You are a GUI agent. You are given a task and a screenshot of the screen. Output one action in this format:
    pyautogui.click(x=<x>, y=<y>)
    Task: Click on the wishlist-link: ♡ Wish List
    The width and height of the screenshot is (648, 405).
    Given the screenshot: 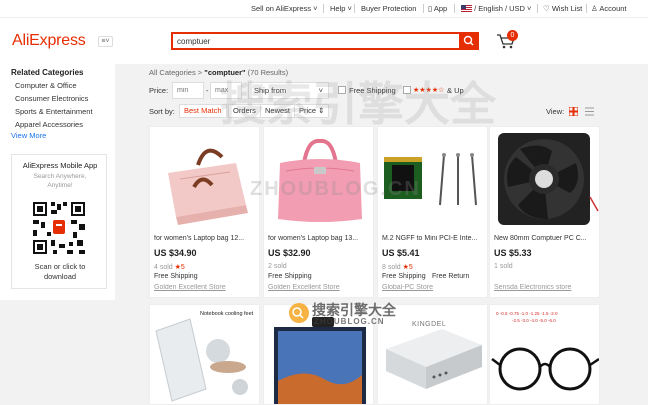 What is the action you would take?
    pyautogui.click(x=562, y=8)
    